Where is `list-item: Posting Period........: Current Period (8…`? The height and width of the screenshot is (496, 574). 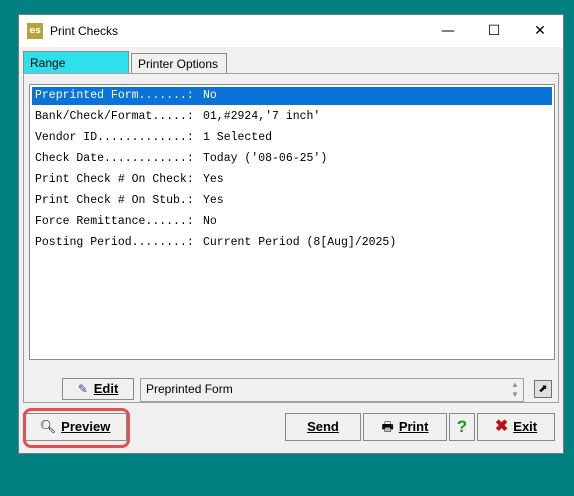
list-item: Posting Period........: Current Period (8… is located at coordinates (292, 243).